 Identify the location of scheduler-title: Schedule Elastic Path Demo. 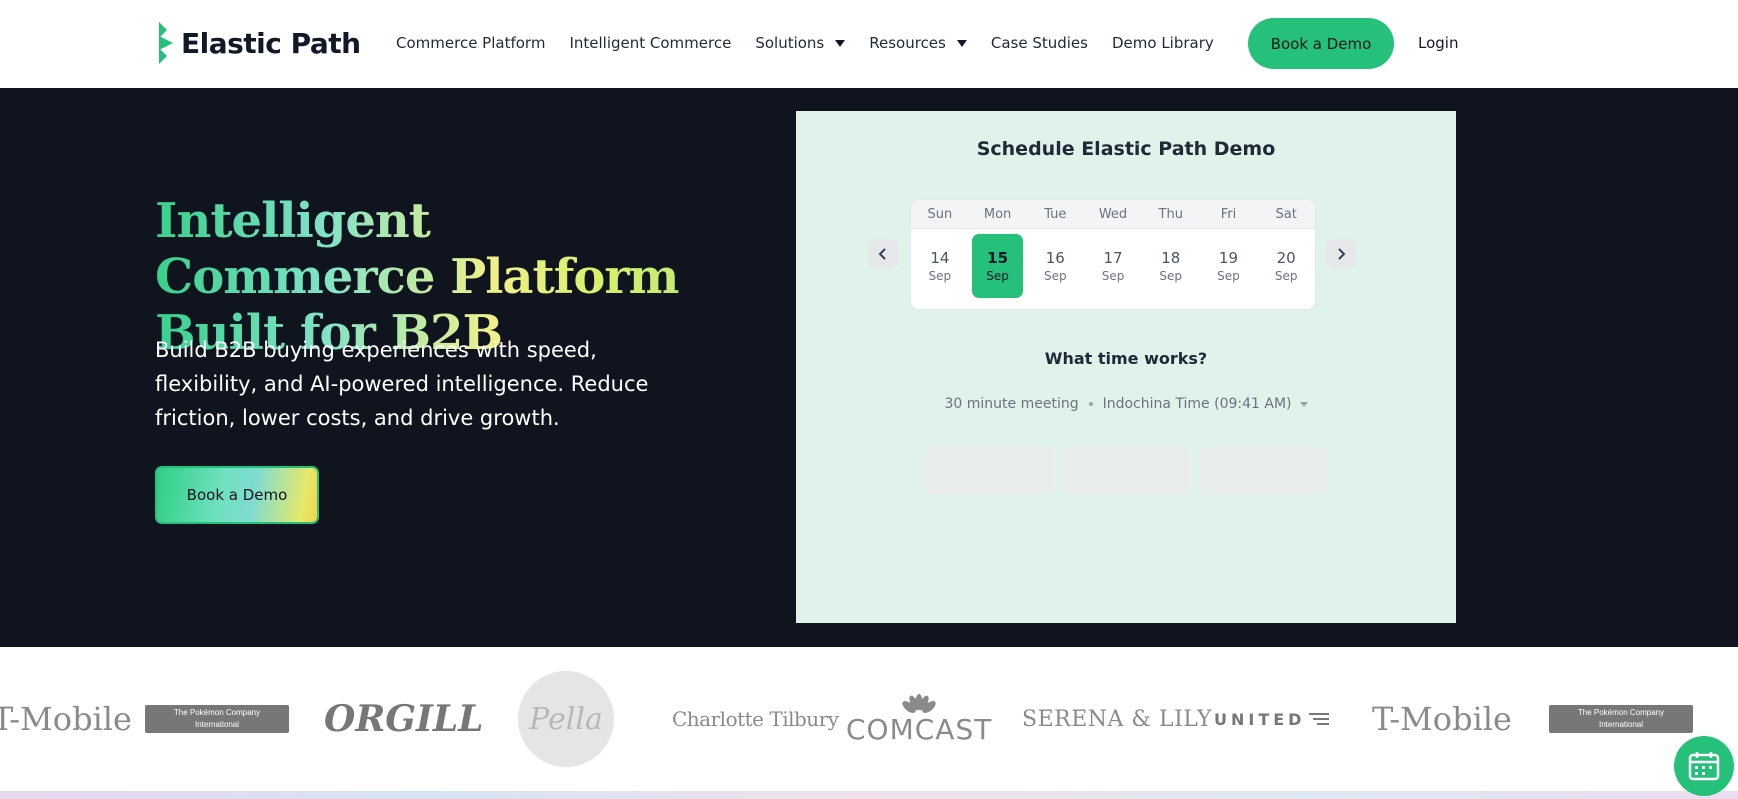
(1126, 149).